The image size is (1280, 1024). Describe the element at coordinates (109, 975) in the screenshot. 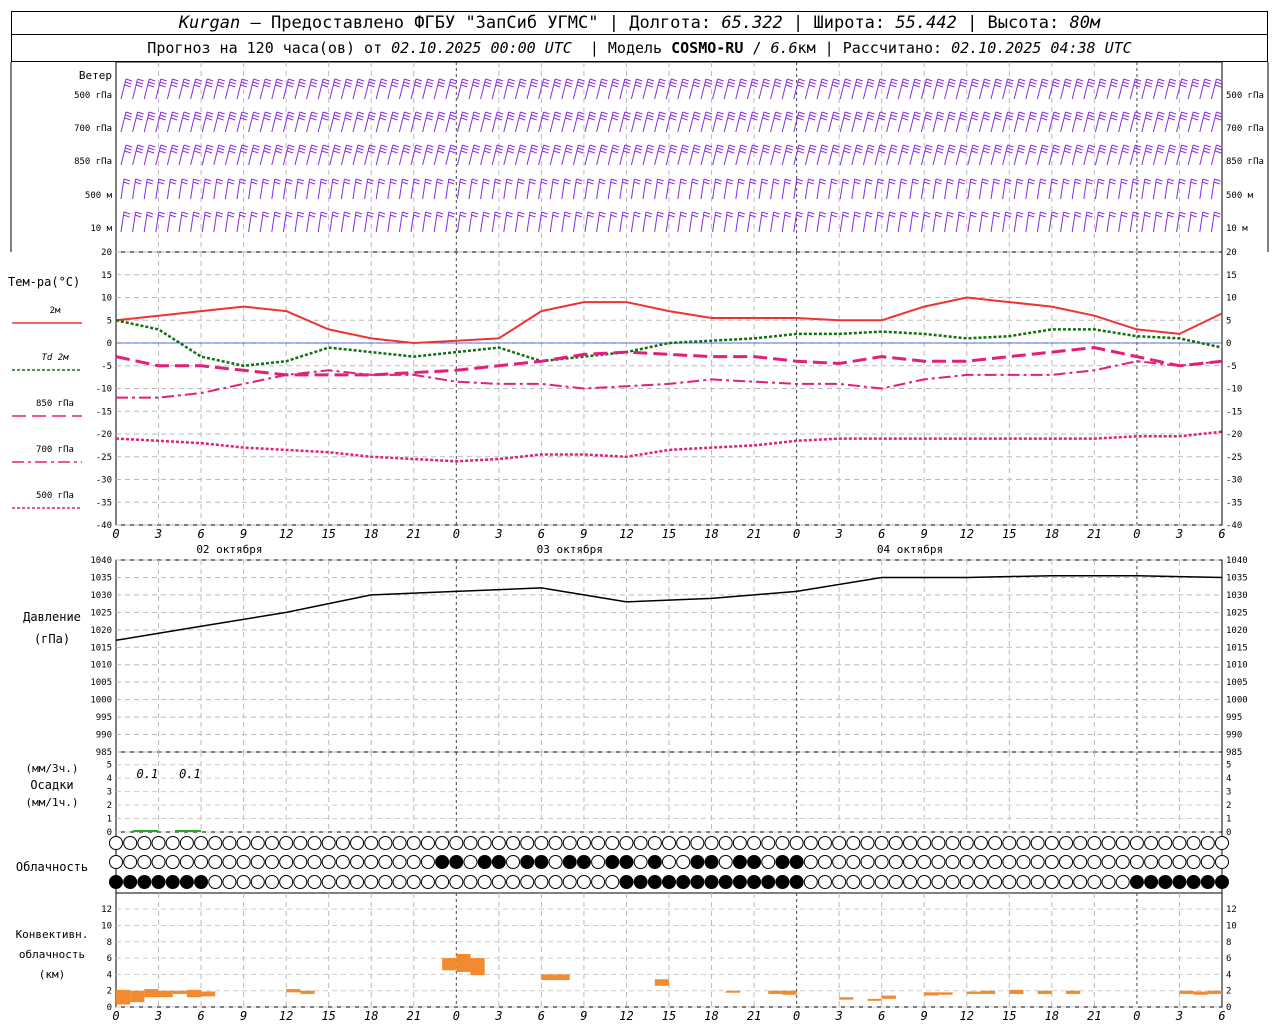

I see `conv-tick-left: 4` at that location.